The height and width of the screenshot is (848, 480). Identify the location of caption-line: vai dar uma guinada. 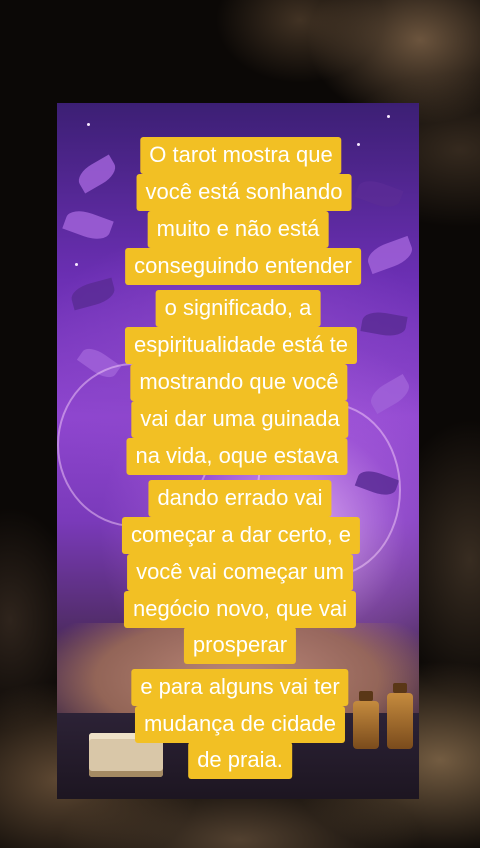
(240, 419).